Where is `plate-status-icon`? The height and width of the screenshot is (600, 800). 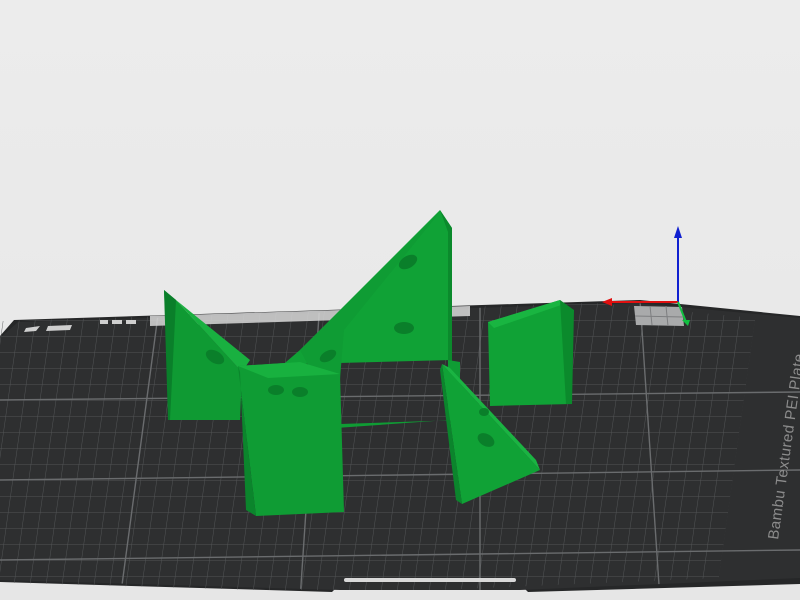 plate-status-icon is located at coordinates (118, 322).